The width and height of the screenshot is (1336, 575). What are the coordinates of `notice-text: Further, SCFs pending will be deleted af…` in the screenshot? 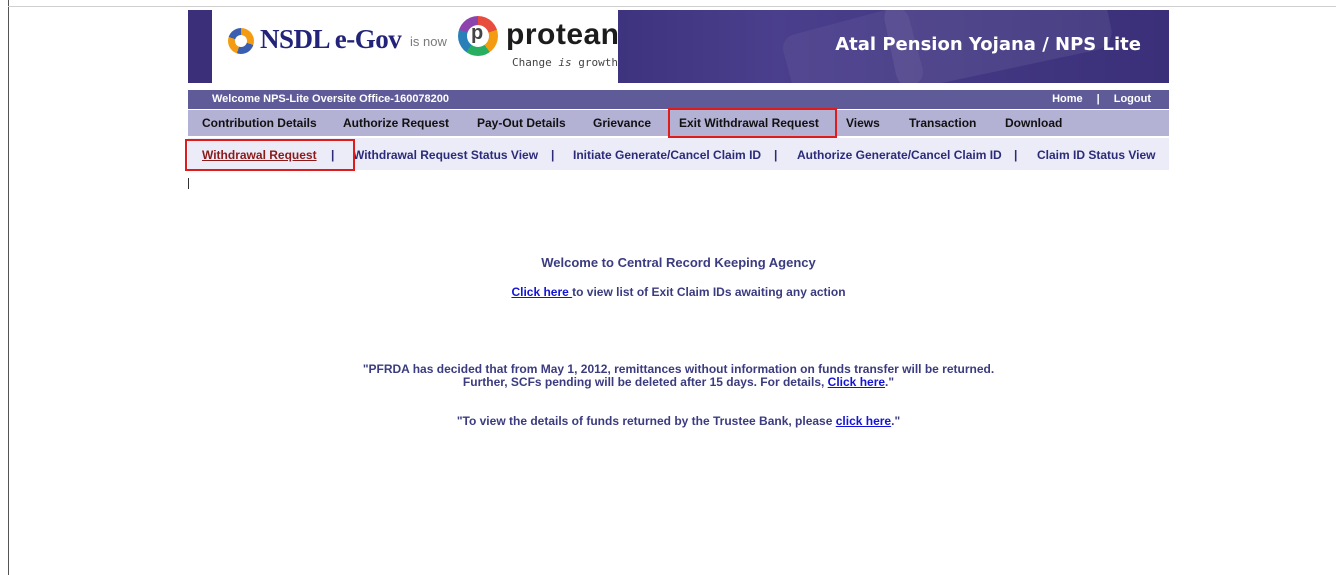 It's located at (645, 382).